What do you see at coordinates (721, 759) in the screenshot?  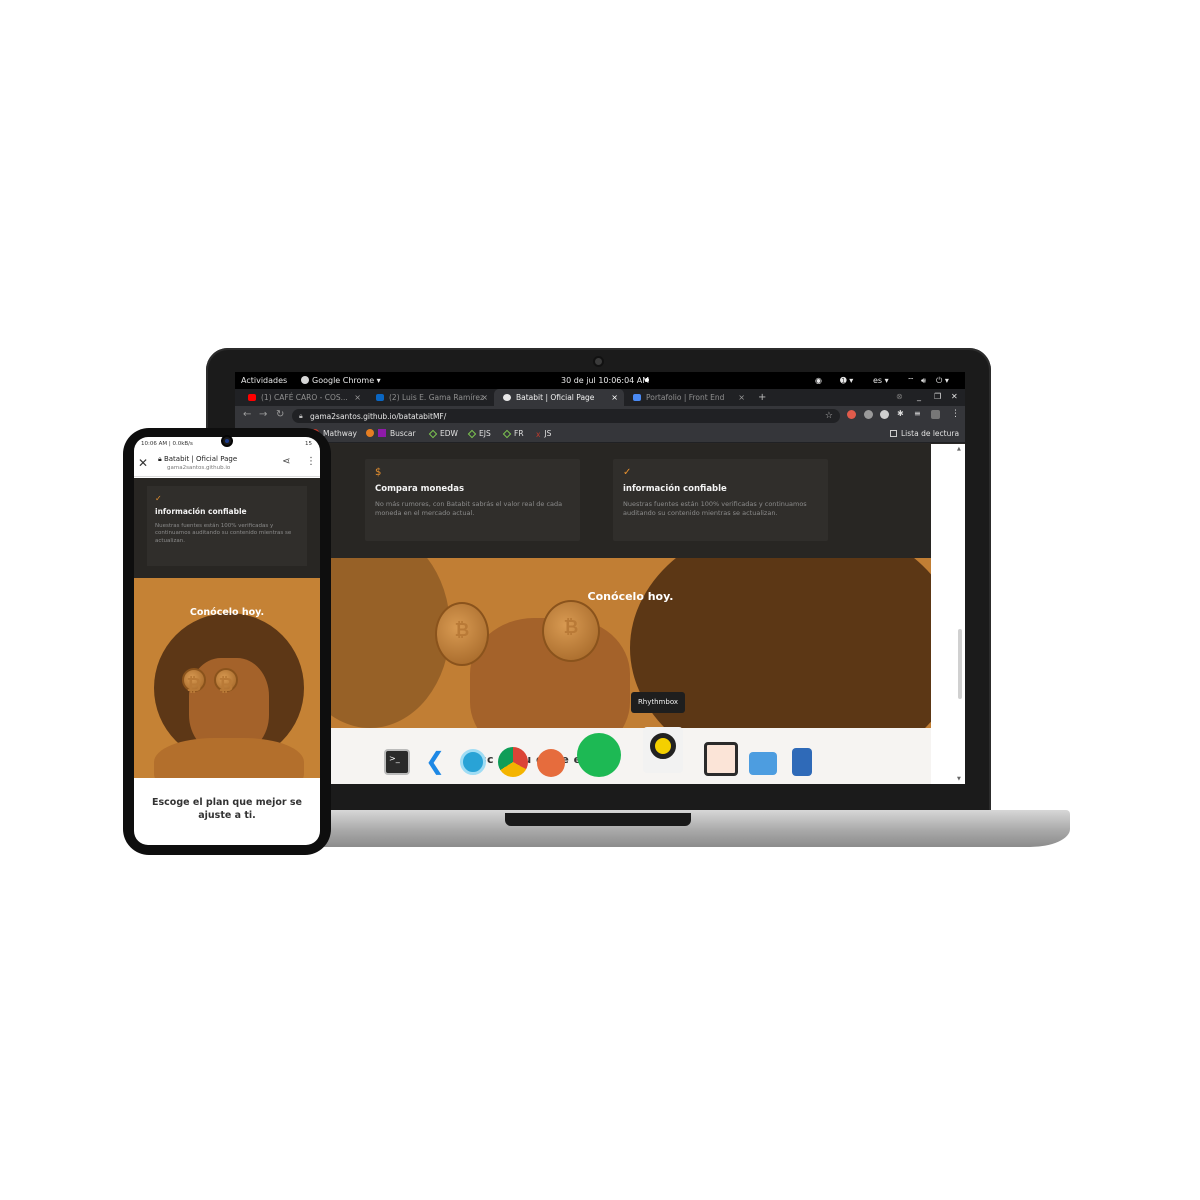 I see `image-viewer-icon` at bounding box center [721, 759].